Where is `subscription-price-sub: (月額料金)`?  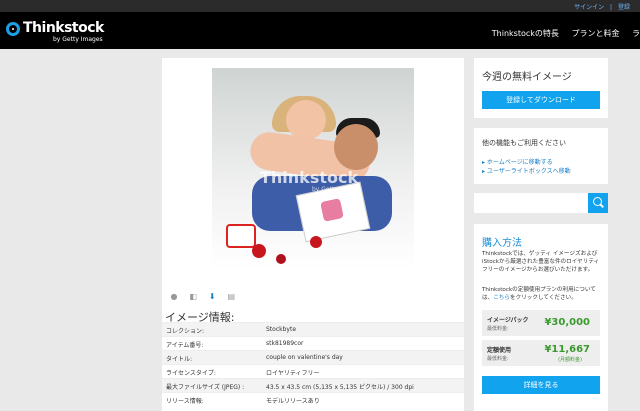 subscription-price-sub: (月額料金) is located at coordinates (570, 360).